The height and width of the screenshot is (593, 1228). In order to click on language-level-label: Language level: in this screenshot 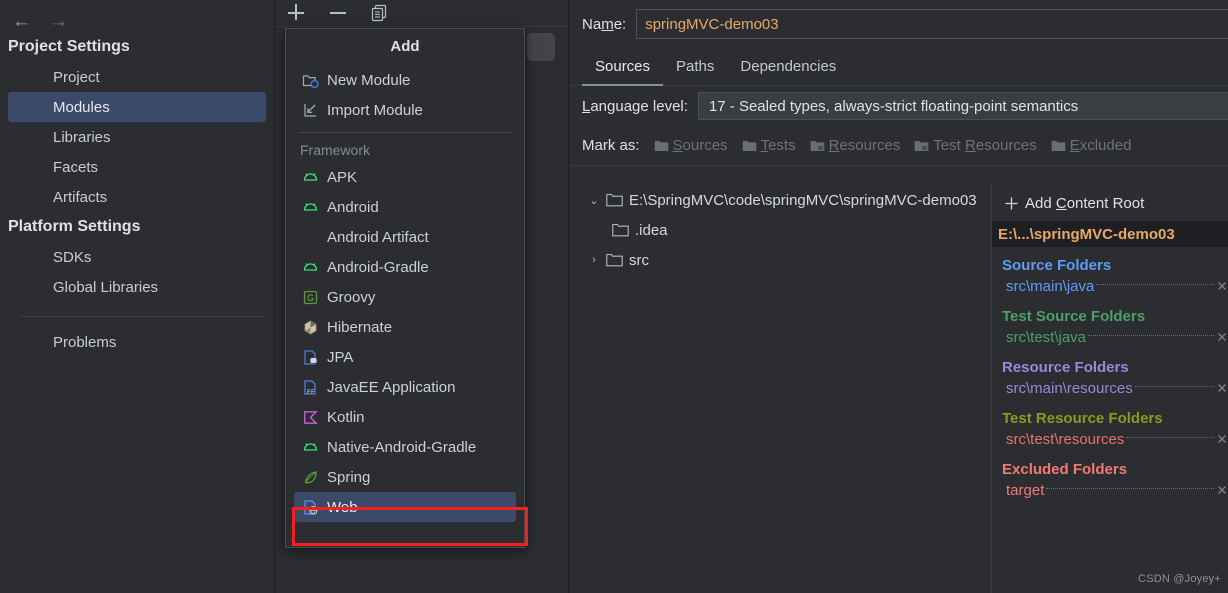, I will do `click(635, 106)`.